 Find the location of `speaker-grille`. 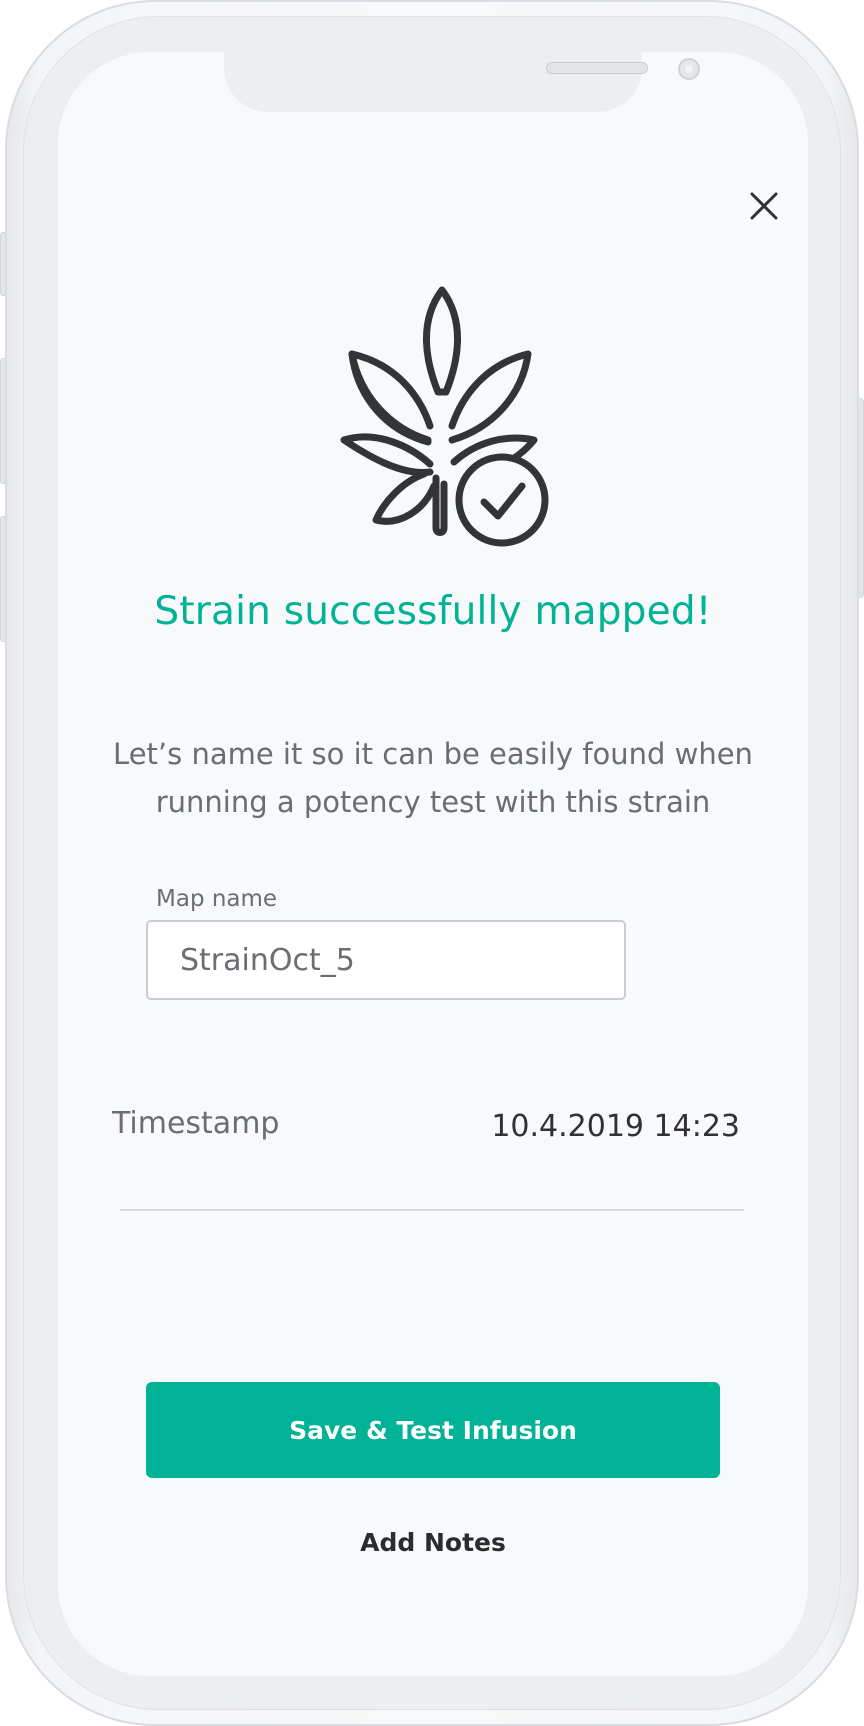

speaker-grille is located at coordinates (597, 68).